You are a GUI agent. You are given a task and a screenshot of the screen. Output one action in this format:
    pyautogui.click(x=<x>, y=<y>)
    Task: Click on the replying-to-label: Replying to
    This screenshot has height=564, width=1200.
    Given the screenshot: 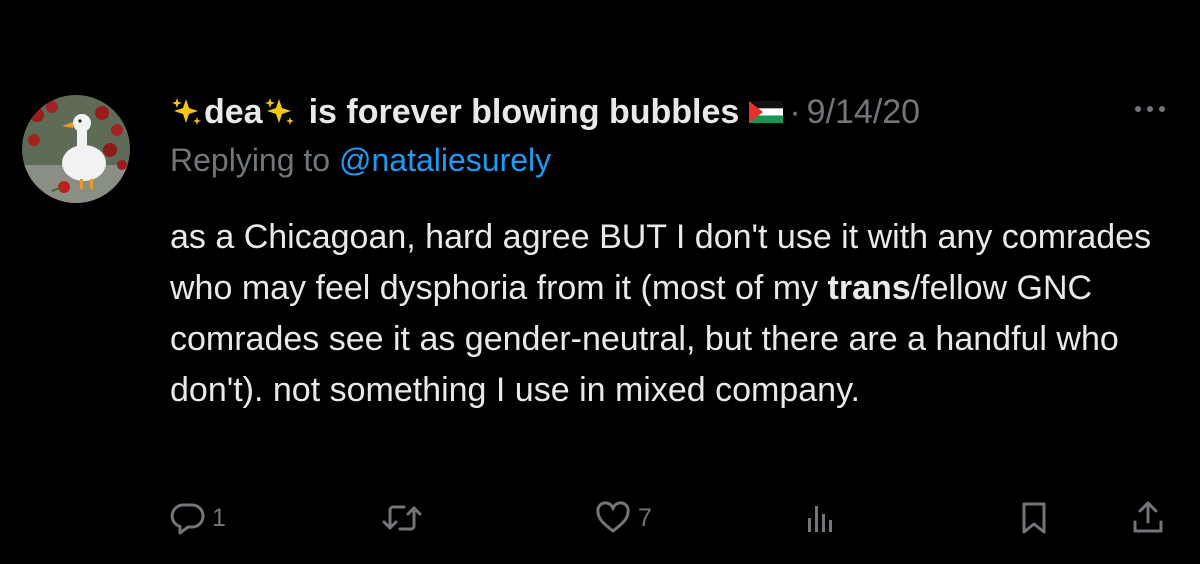 What is the action you would take?
    pyautogui.click(x=254, y=160)
    